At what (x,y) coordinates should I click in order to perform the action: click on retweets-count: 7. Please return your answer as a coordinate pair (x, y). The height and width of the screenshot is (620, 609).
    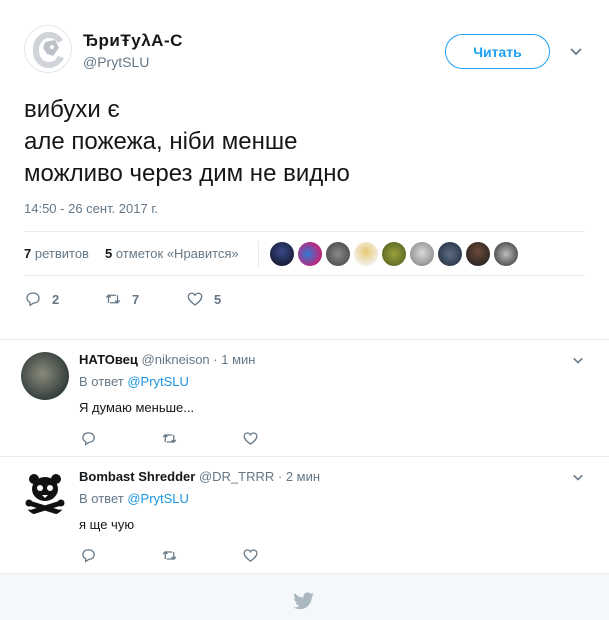
    Looking at the image, I should click on (28, 253).